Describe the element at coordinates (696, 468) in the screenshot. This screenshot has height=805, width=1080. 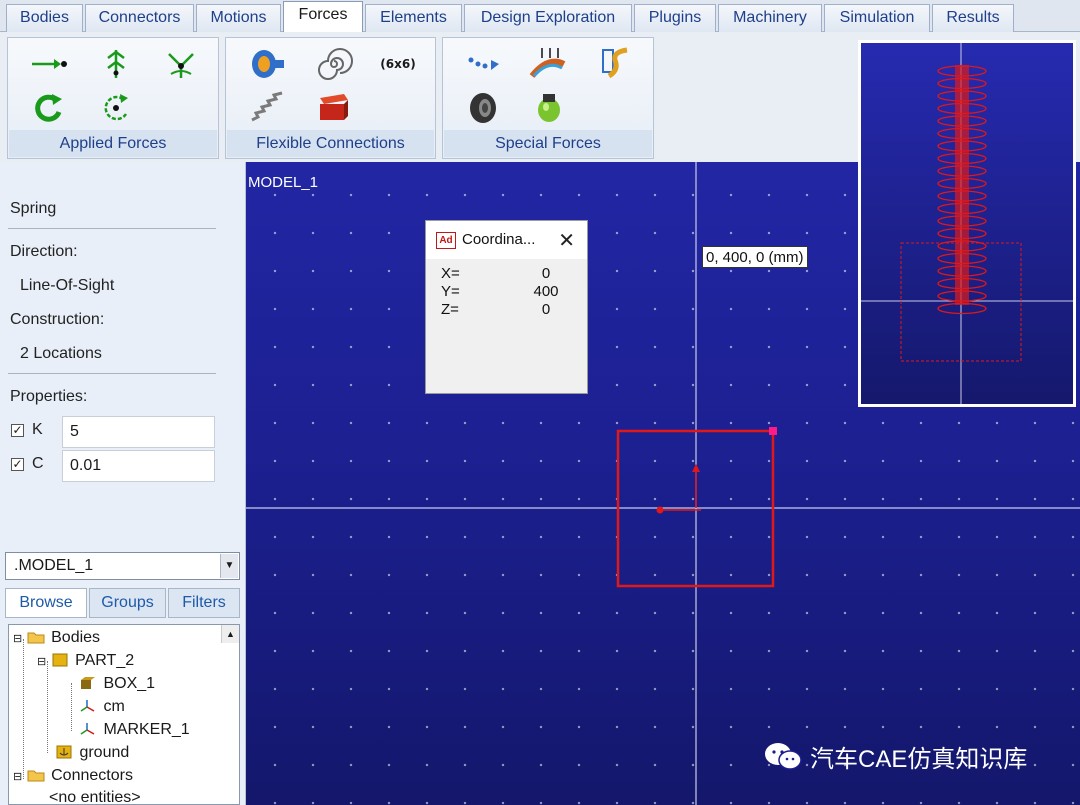
I see `marker-y-arrowhead` at that location.